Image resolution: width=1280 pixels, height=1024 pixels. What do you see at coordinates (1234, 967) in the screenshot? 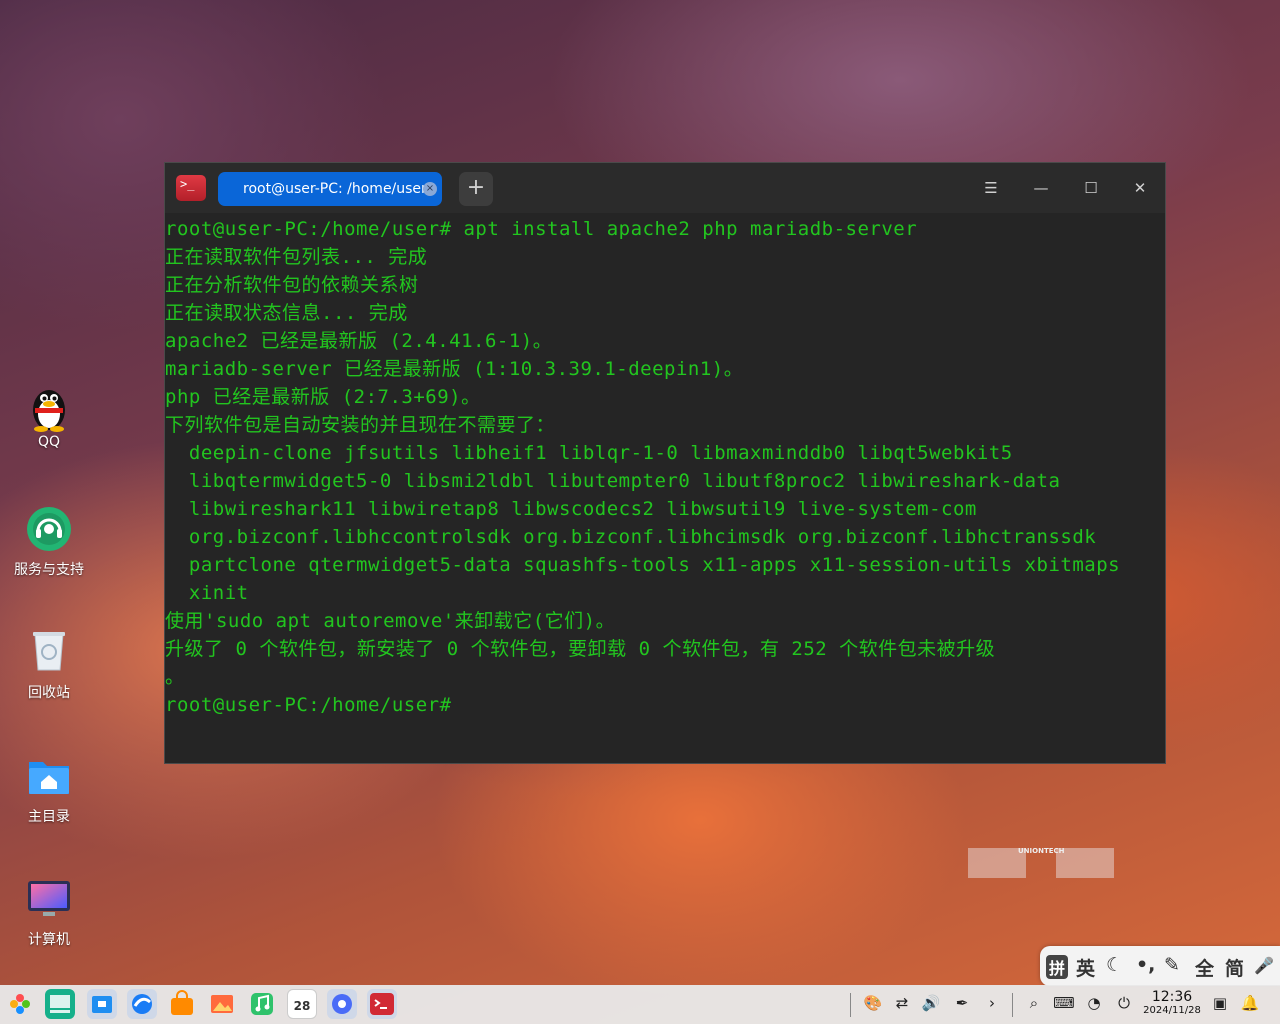
I see `ime-simplified-toggle: 简` at bounding box center [1234, 967].